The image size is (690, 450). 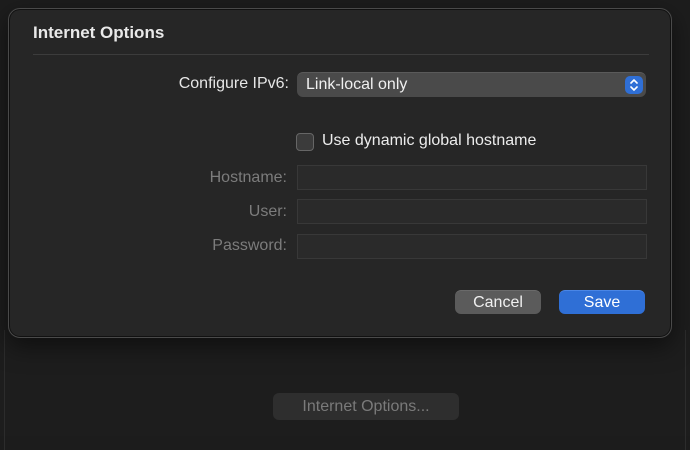 What do you see at coordinates (341, 54) in the screenshot?
I see `title-divider` at bounding box center [341, 54].